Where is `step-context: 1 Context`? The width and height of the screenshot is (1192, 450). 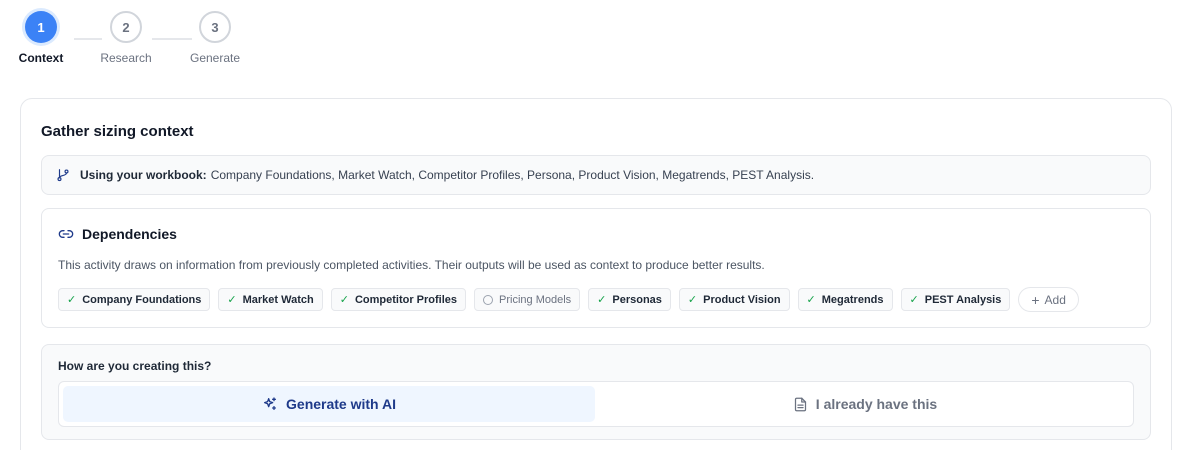
step-context: 1 Context is located at coordinates (41, 38).